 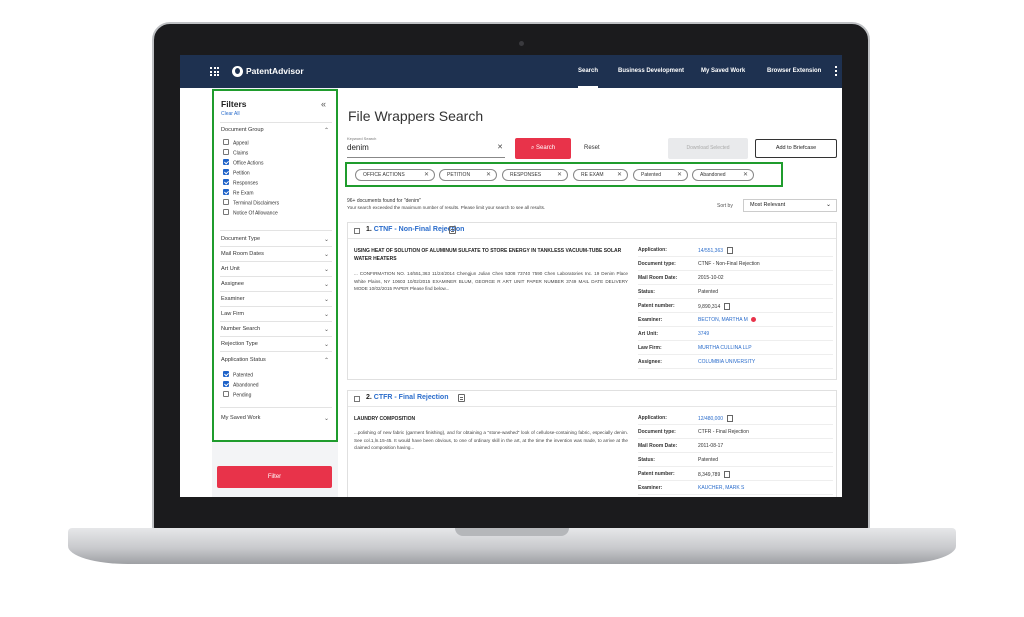 I want to click on chip-label: RESPONSES, so click(x=526, y=175).